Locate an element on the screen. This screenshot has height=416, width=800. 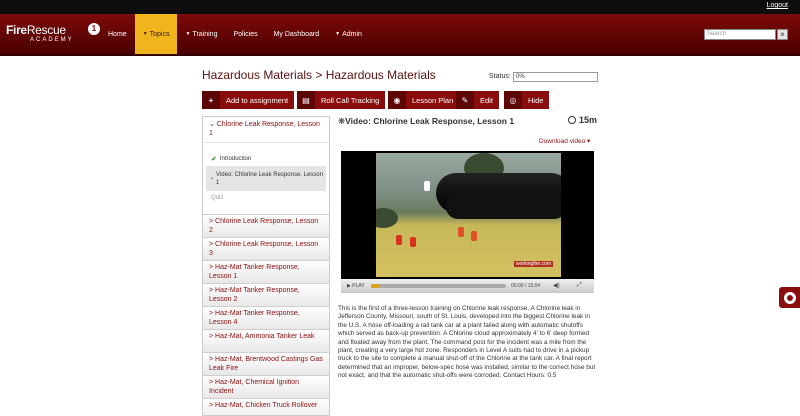
hide-button: ◎ Hide is located at coordinates (527, 100).